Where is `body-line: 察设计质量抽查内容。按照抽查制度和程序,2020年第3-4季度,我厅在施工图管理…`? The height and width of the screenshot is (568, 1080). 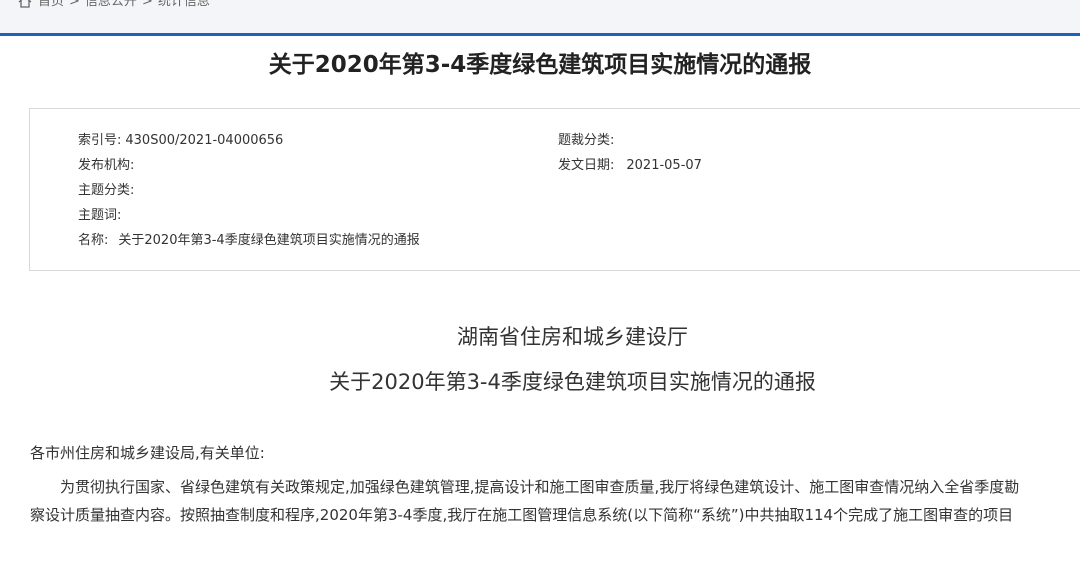
body-line: 察设计质量抽查内容。按照抽查制度和程序,2020年第3-4季度,我厅在施工图管理… is located at coordinates (522, 515).